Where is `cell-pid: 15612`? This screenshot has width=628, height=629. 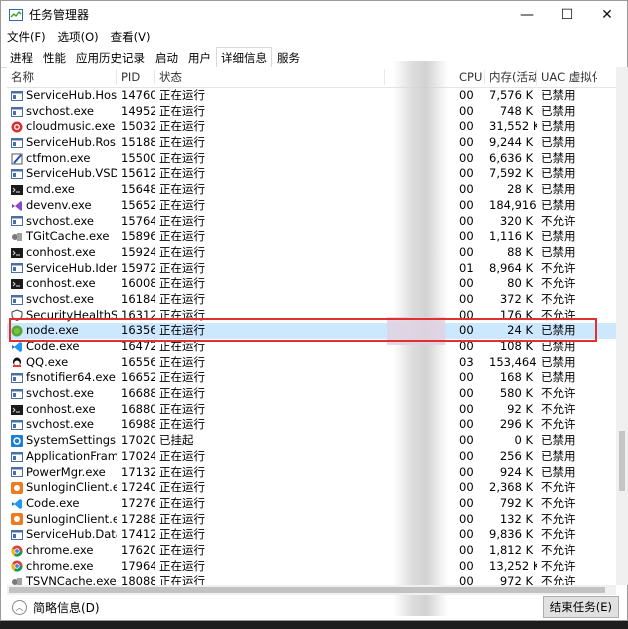
cell-pid: 15612 is located at coordinates (138, 173).